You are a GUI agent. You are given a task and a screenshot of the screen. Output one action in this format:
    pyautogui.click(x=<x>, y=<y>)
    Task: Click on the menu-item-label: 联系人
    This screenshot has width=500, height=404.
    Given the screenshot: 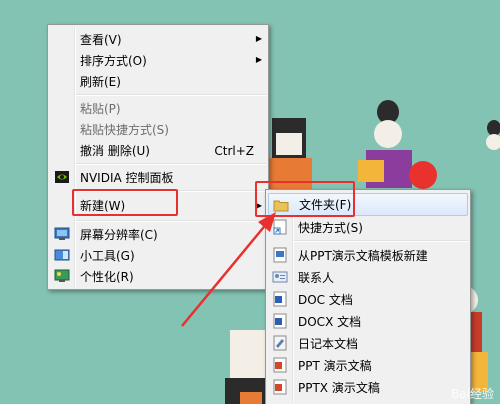 What is the action you would take?
    pyautogui.click(x=316, y=278)
    